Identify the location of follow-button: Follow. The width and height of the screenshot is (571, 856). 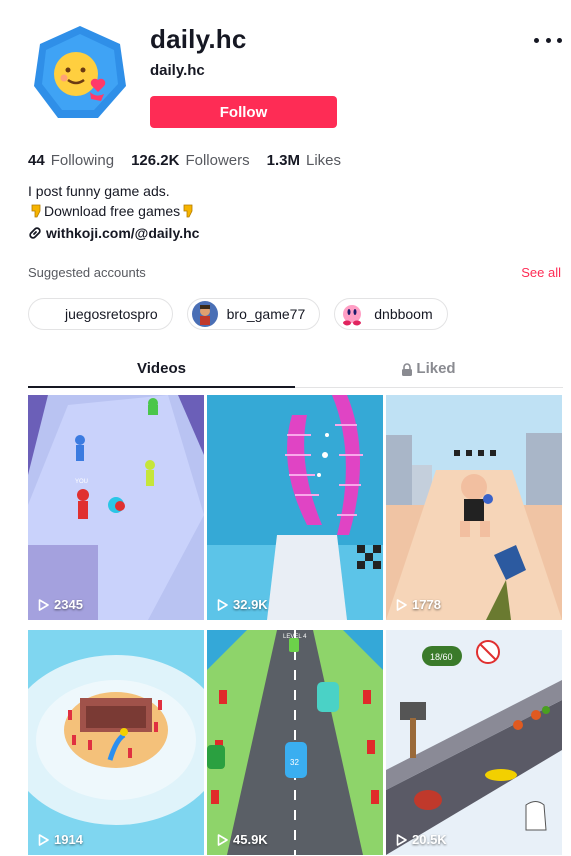
(243, 112).